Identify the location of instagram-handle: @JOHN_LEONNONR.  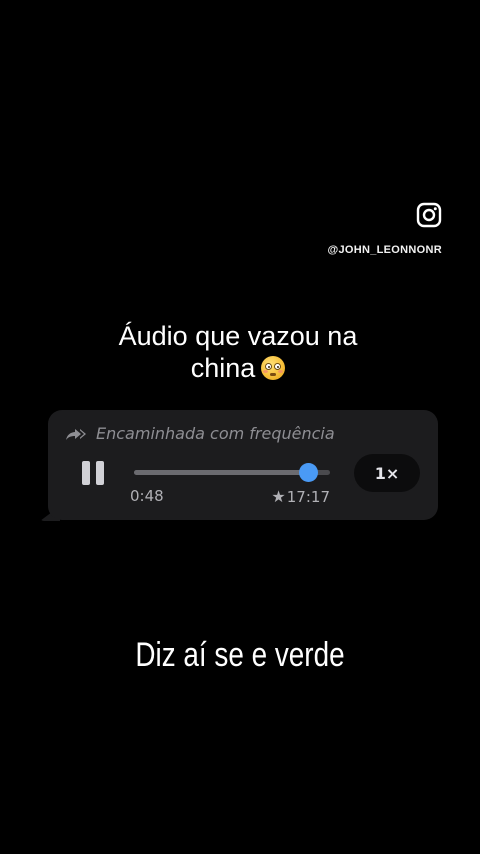
(384, 250).